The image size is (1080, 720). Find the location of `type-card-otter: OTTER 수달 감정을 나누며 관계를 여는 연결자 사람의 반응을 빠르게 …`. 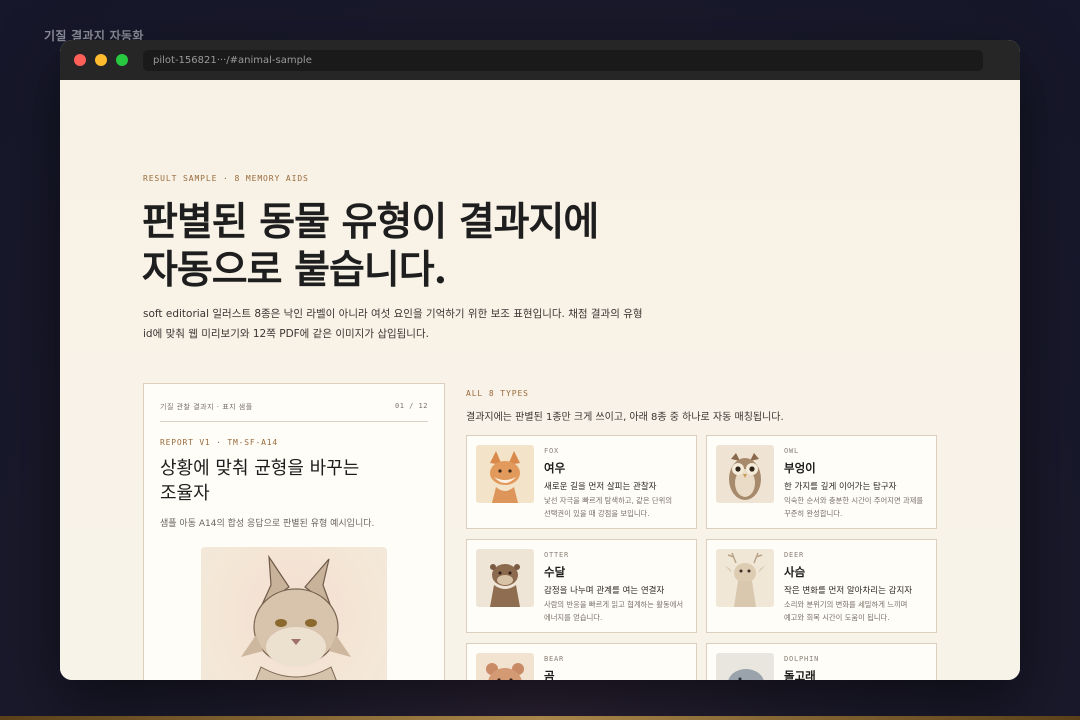

type-card-otter: OTTER 수달 감정을 나누며 관계를 여는 연결자 사람의 반응을 빠르게 … is located at coordinates (581, 586).